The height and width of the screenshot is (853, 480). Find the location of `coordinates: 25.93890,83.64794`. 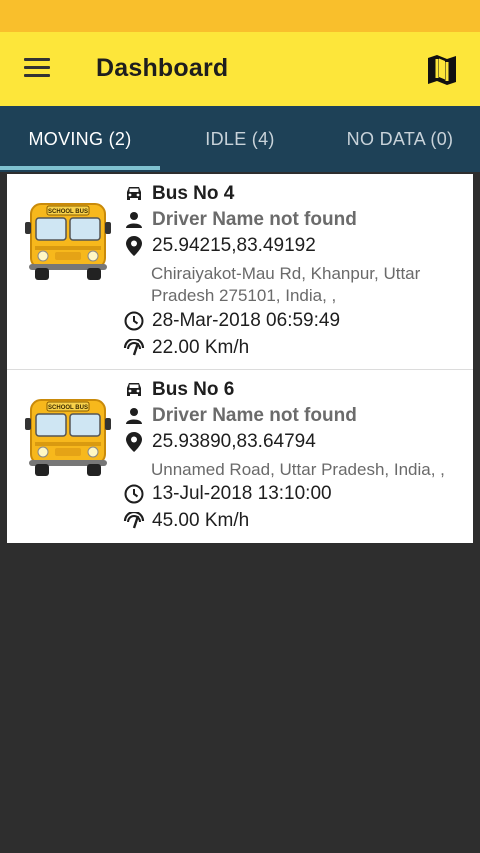

coordinates: 25.93890,83.64794 is located at coordinates (234, 441).